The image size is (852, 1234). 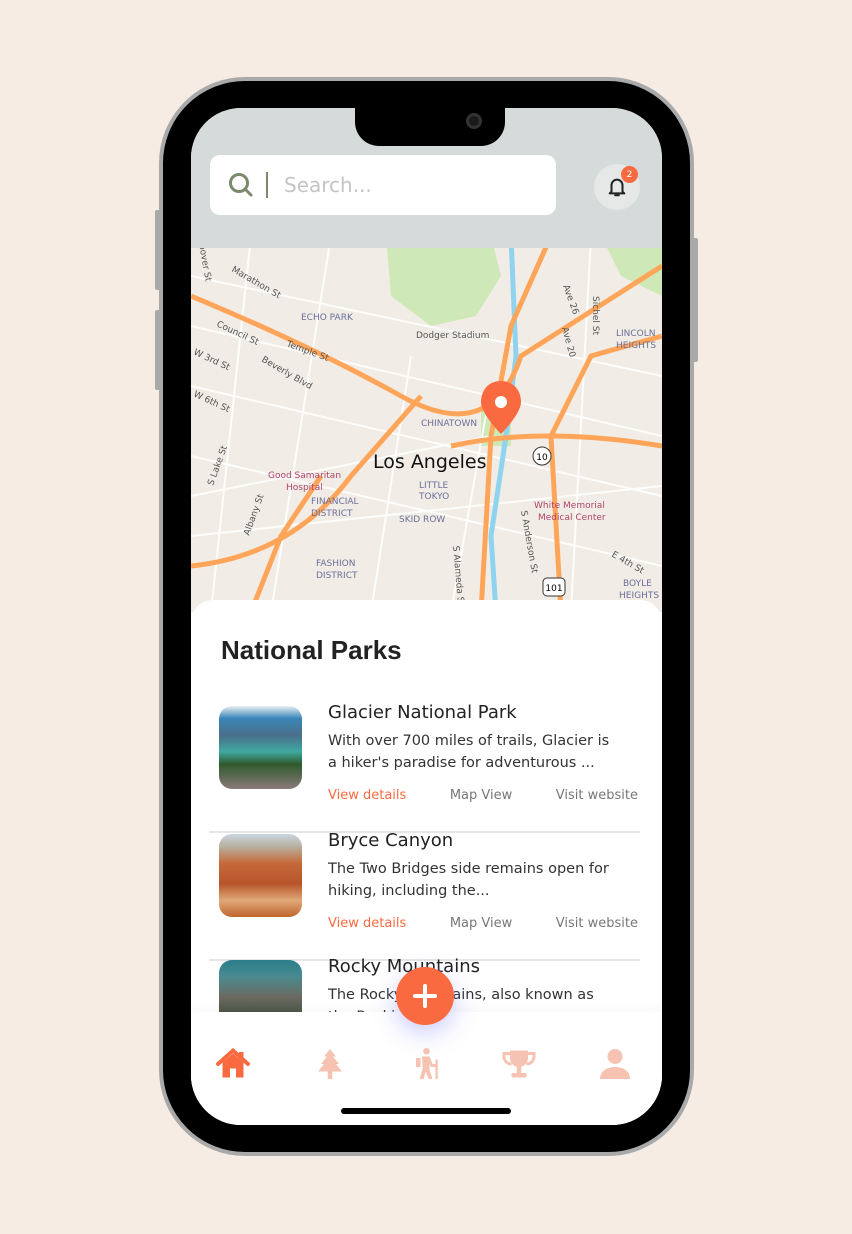 What do you see at coordinates (553, 589) in the screenshot?
I see `svg-text: 101` at bounding box center [553, 589].